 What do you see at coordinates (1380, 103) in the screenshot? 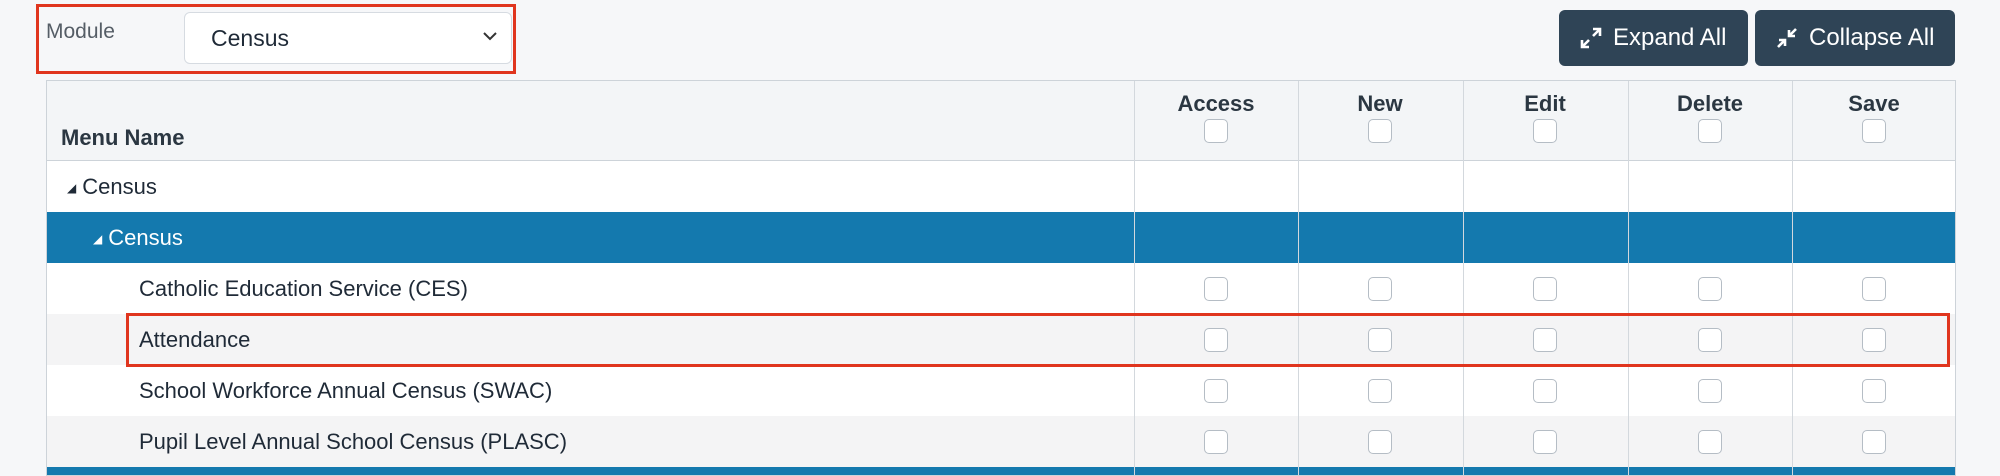
I see `new-header-label: New` at bounding box center [1380, 103].